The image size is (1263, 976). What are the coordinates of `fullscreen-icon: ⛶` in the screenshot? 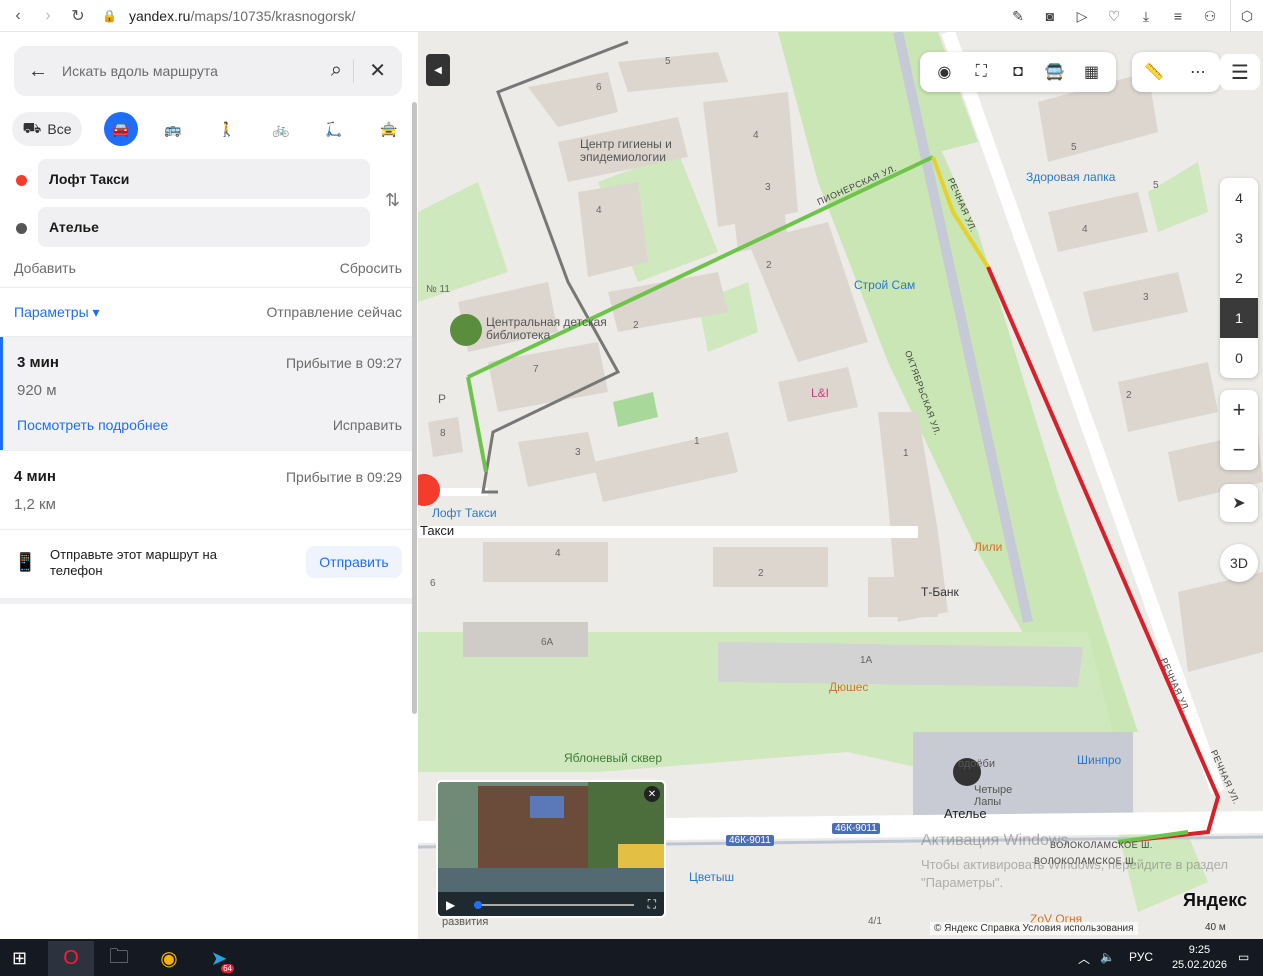 It's located at (652, 904).